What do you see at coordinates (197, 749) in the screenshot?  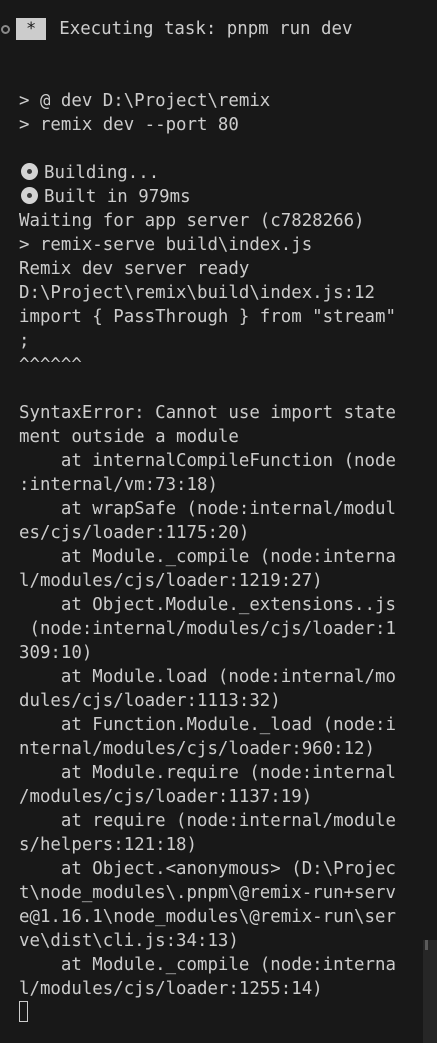 I see `output-line: nternal/modules/cjs/loader:960:12)` at bounding box center [197, 749].